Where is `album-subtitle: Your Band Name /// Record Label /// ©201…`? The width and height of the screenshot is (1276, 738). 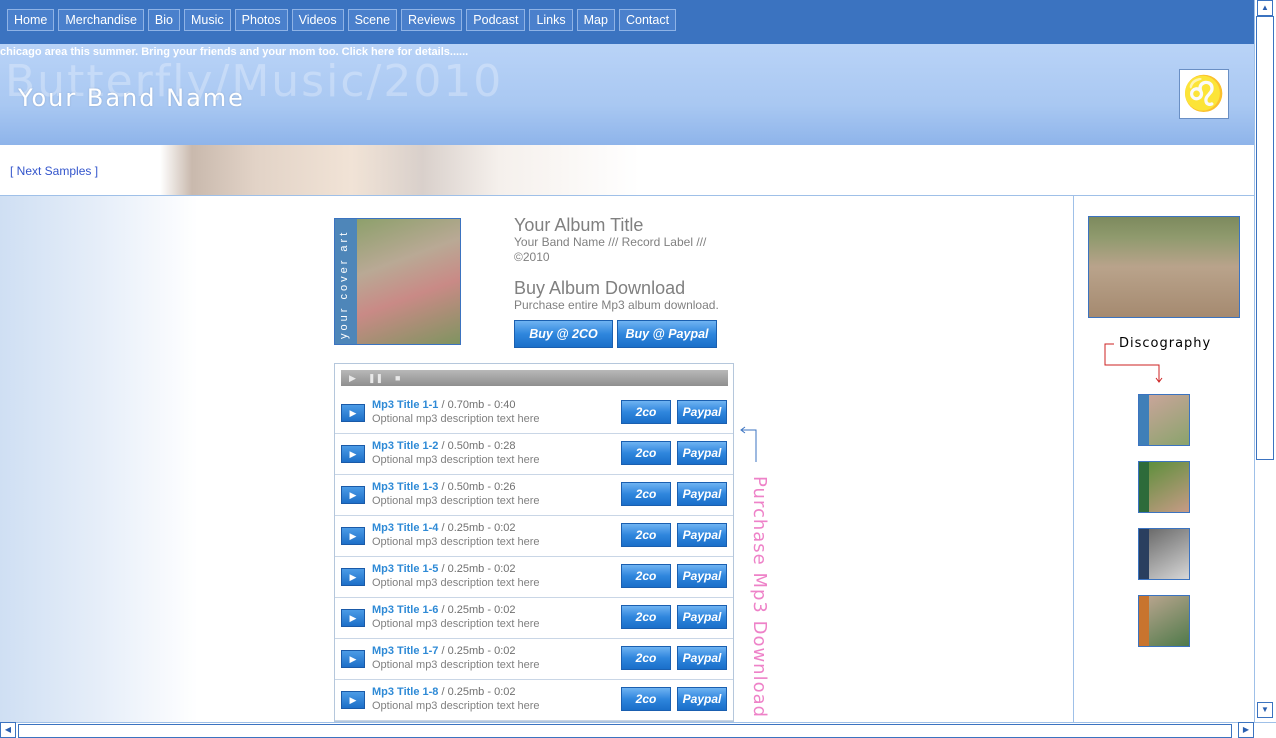 album-subtitle: Your Band Name /// Record Label /// ©201… is located at coordinates (610, 249).